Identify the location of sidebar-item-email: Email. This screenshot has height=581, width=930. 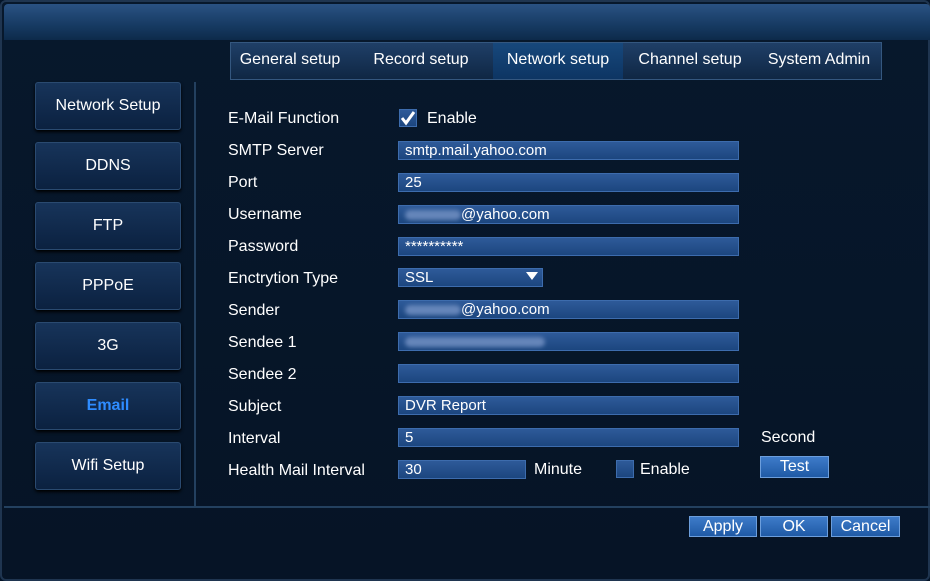
(108, 406).